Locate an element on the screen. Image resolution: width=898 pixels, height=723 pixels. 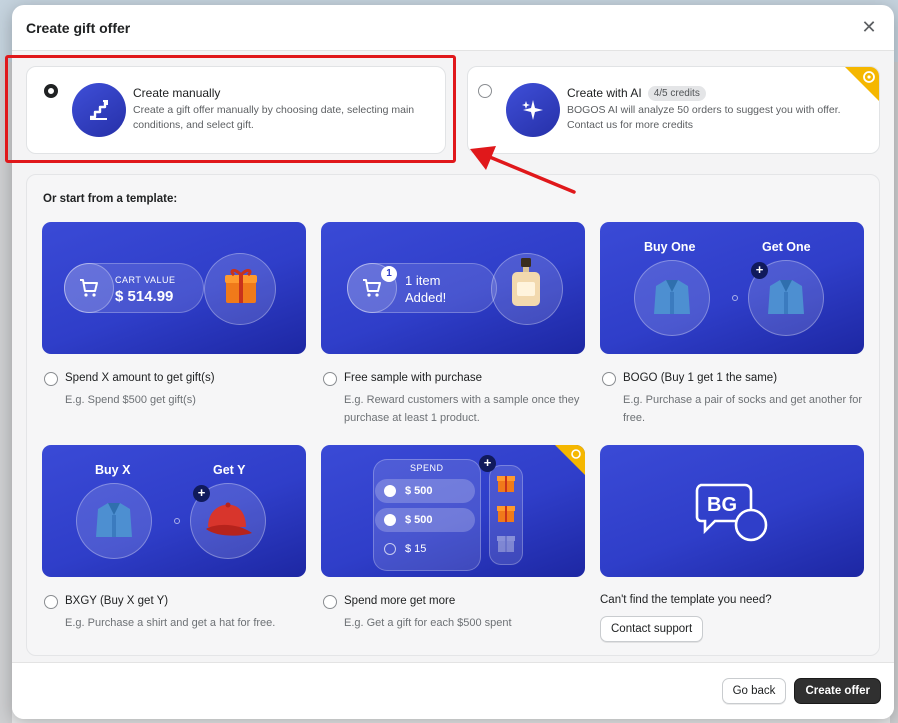
sample-line-1: 1 item is located at coordinates (423, 280).